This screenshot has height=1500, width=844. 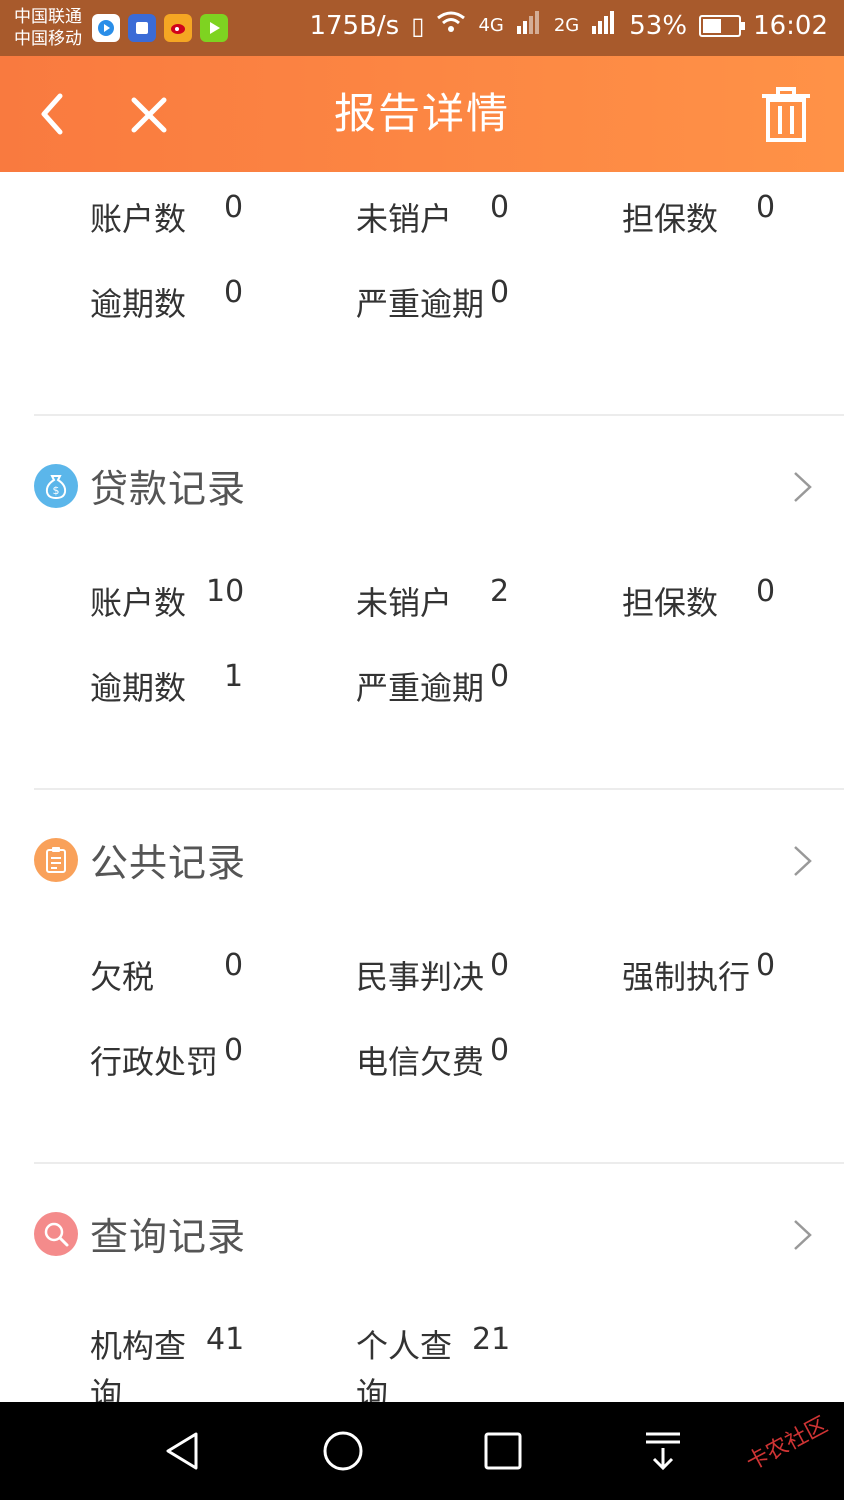 What do you see at coordinates (142, 28) in the screenshot?
I see `tieba-icon` at bounding box center [142, 28].